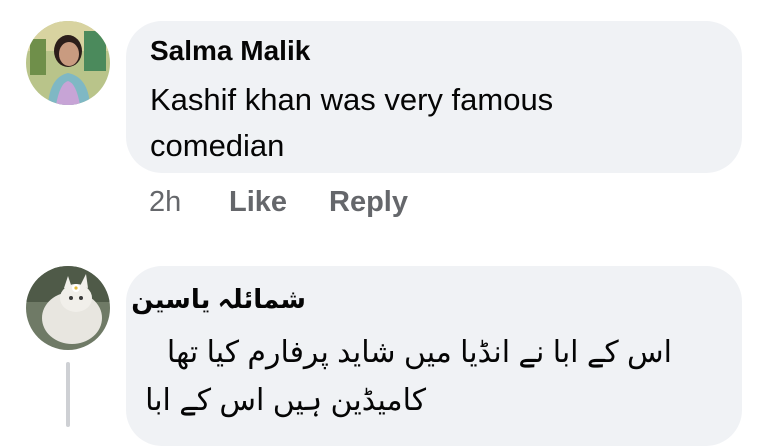  Describe the element at coordinates (165, 202) in the screenshot. I see `comment-timestamp: 2h` at that location.